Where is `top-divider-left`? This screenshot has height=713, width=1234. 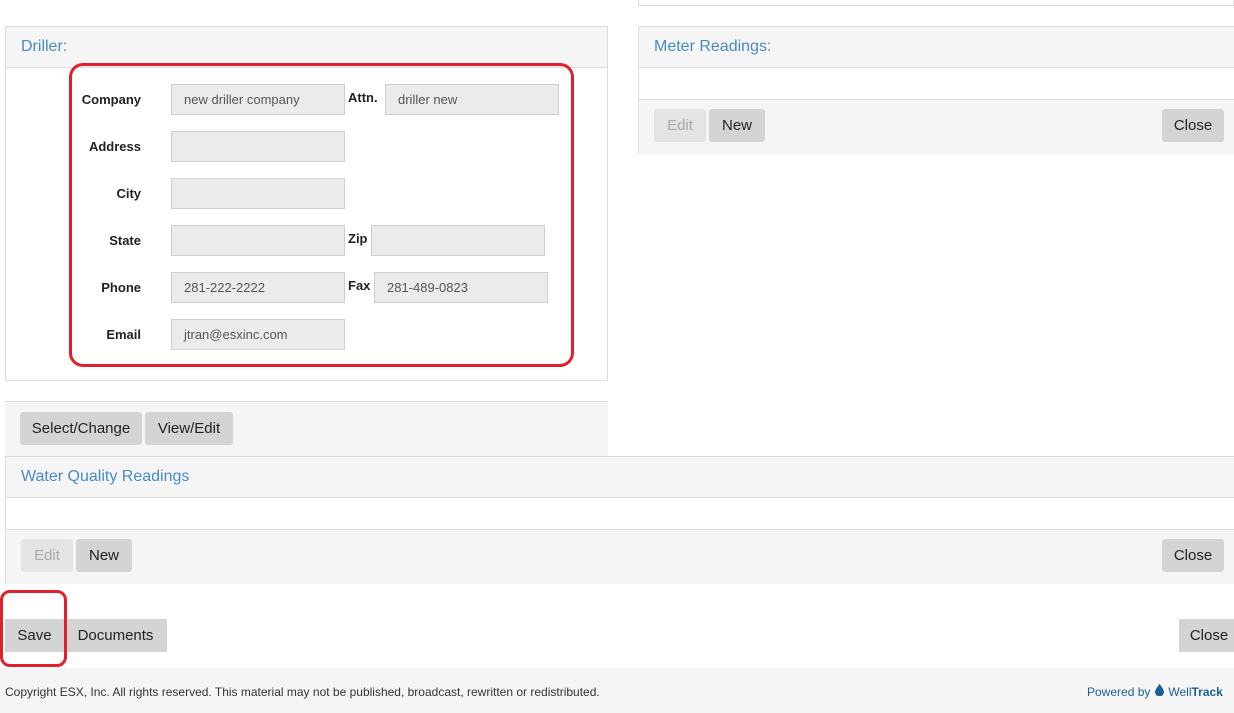 top-divider-left is located at coordinates (304, 0).